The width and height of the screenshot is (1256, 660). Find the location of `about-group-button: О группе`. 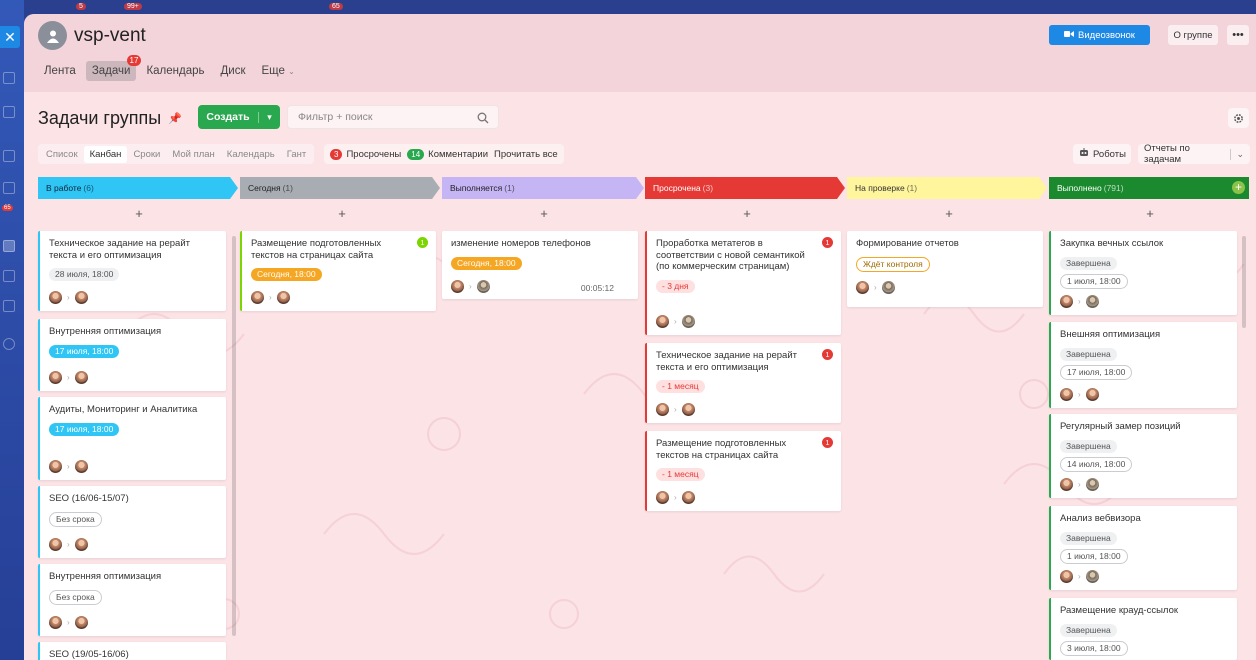

about-group-button: О группе is located at coordinates (1193, 35).